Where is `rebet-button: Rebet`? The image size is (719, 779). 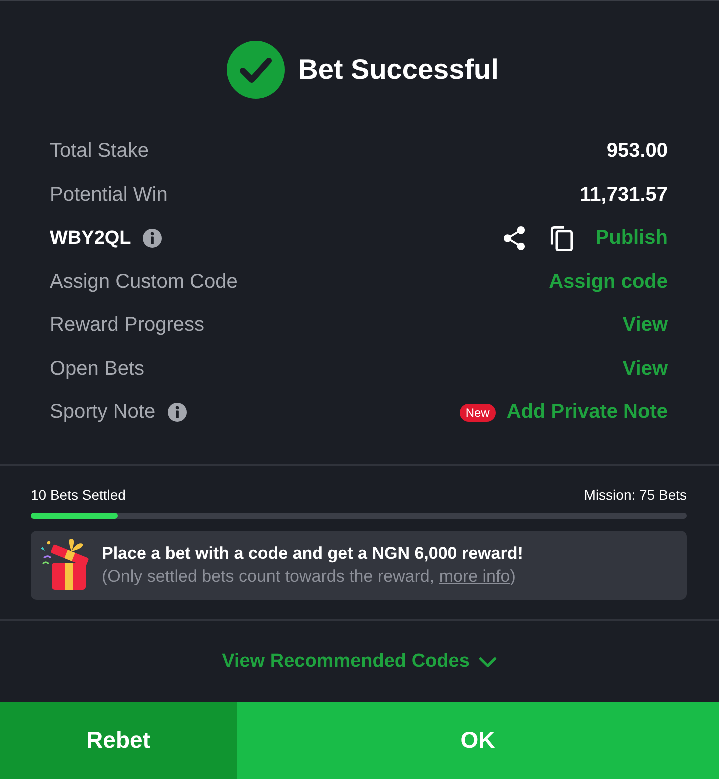
rebet-button: Rebet is located at coordinates (118, 740).